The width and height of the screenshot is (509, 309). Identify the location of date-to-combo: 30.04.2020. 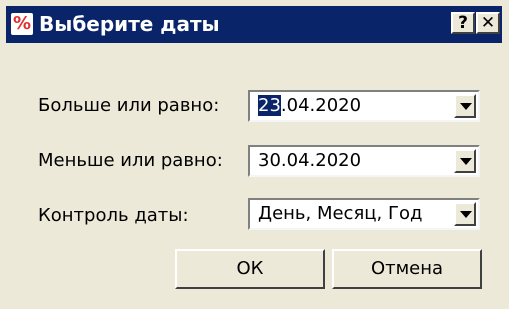
(364, 161).